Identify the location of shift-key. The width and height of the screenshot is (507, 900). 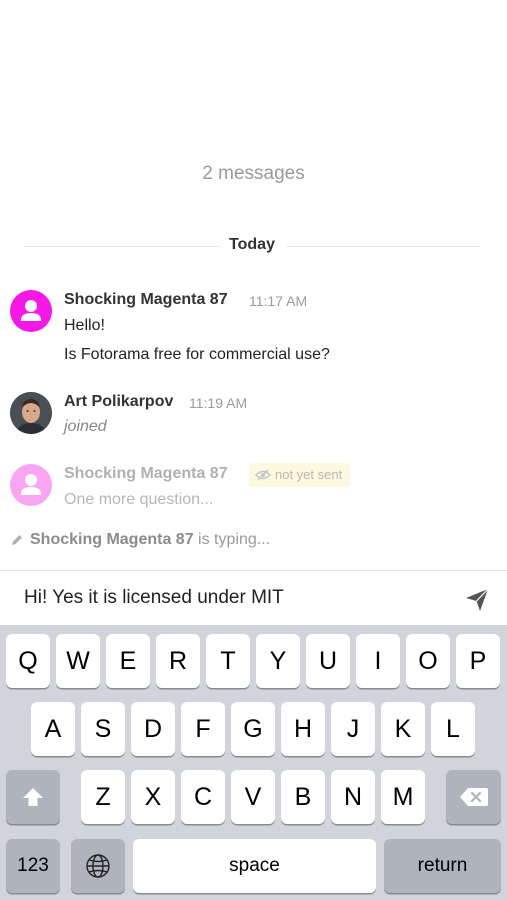
(33, 797).